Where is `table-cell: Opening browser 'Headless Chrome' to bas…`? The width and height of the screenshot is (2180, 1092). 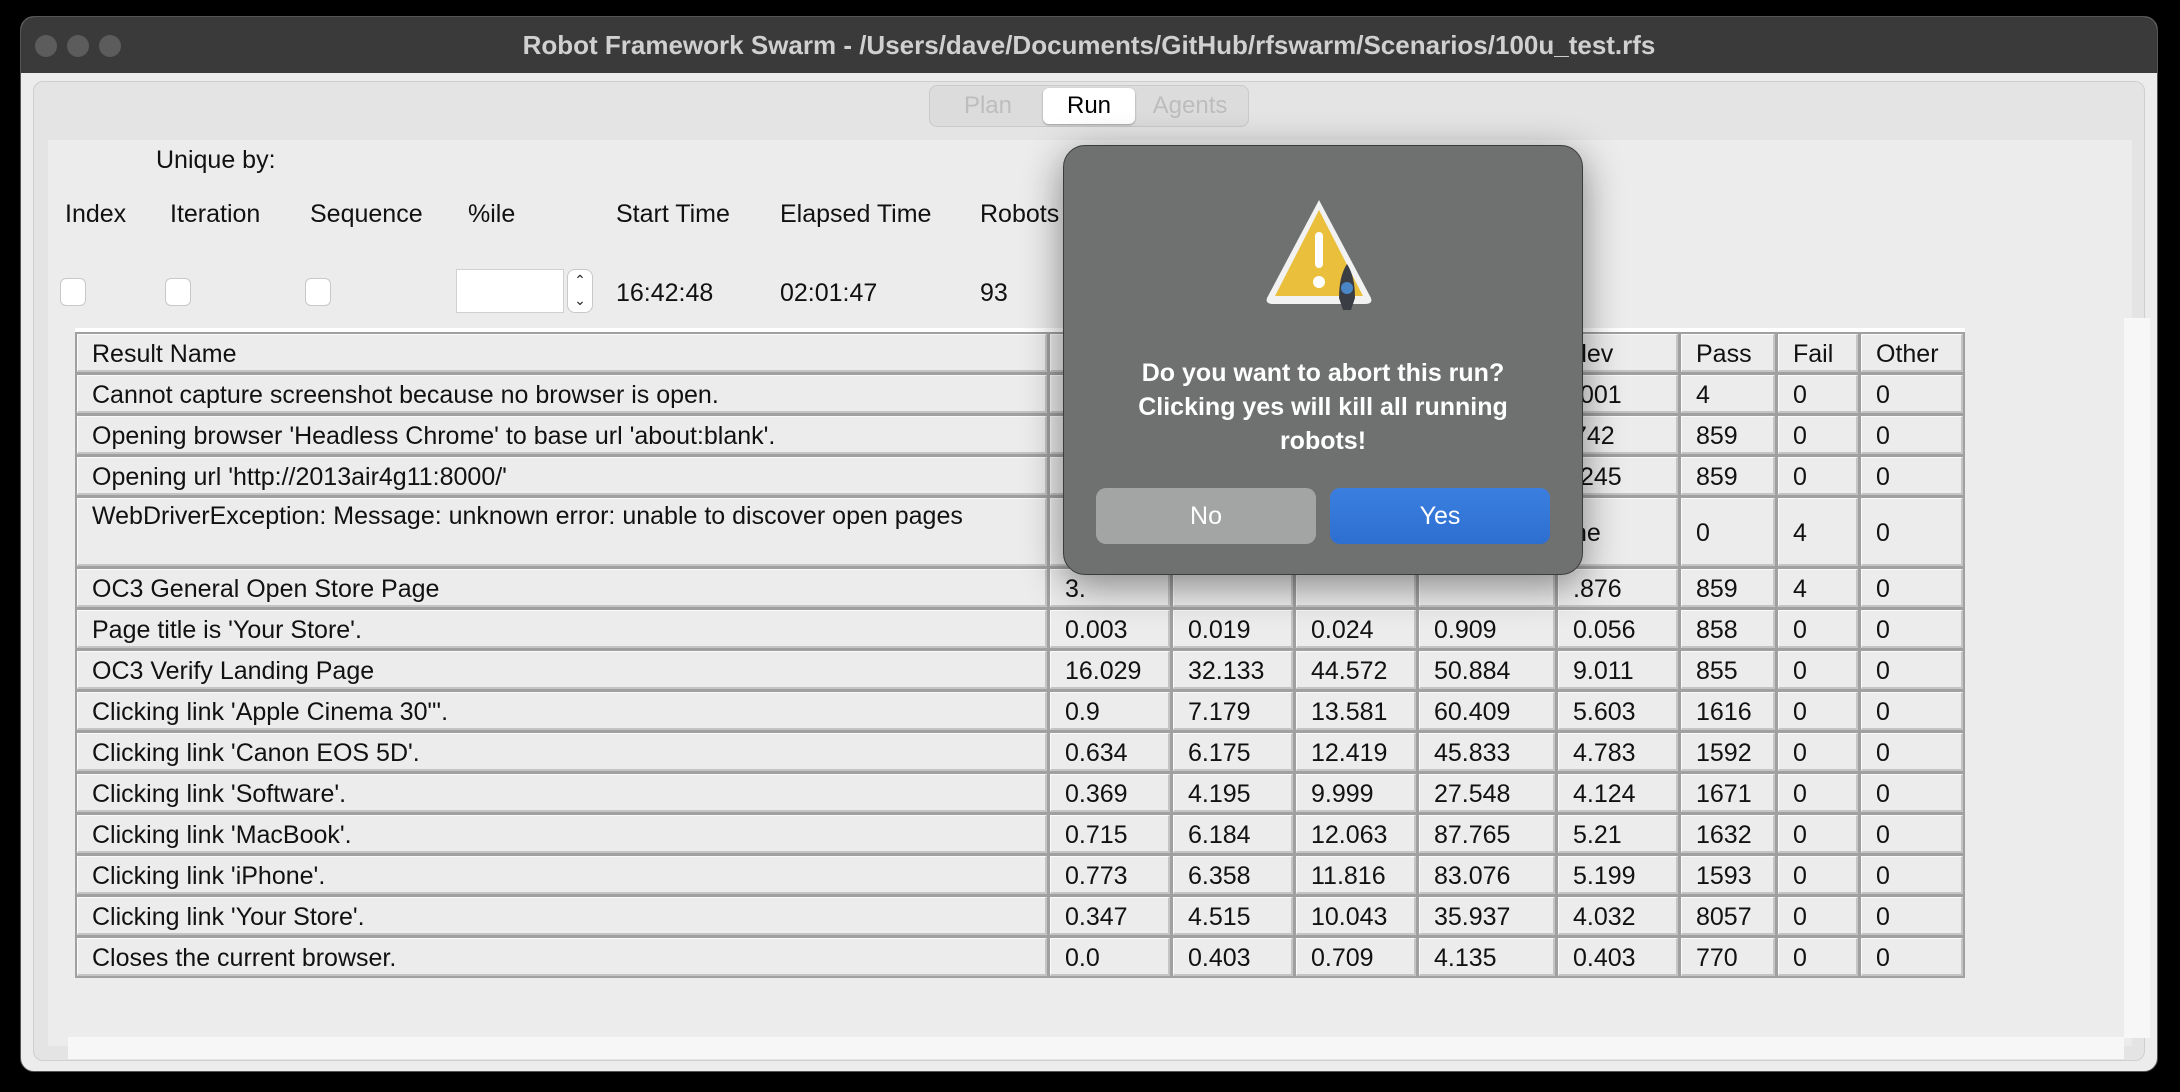 table-cell: Opening browser 'Headless Chrome' to bas… is located at coordinates (562, 435).